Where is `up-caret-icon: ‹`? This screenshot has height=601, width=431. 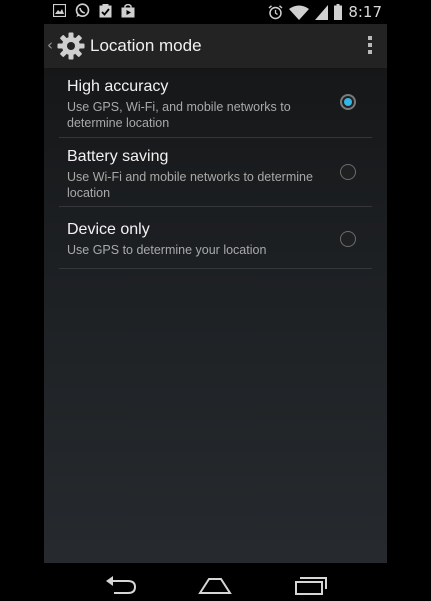
up-caret-icon: ‹ is located at coordinates (50, 45).